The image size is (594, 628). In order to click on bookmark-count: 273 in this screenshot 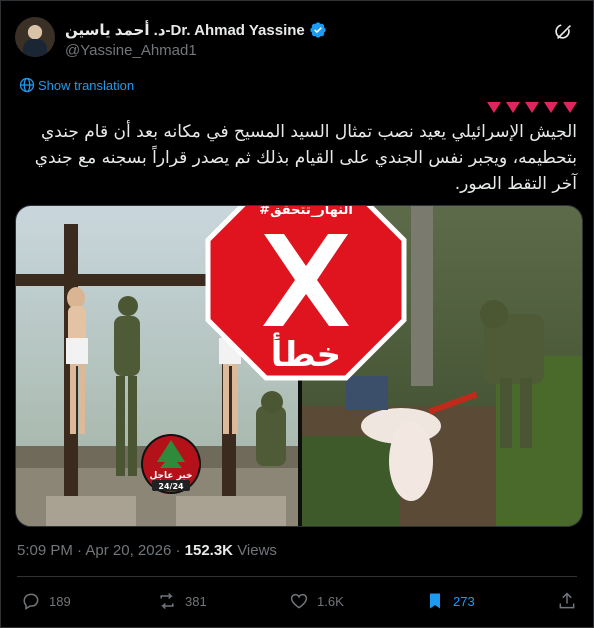, I will do `click(464, 601)`.